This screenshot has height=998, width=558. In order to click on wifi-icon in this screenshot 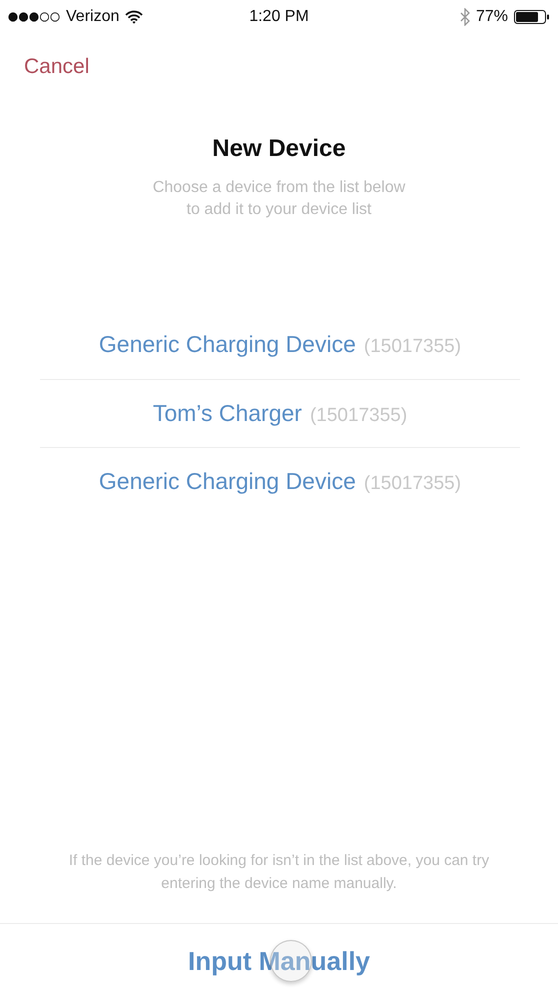, I will do `click(134, 17)`.